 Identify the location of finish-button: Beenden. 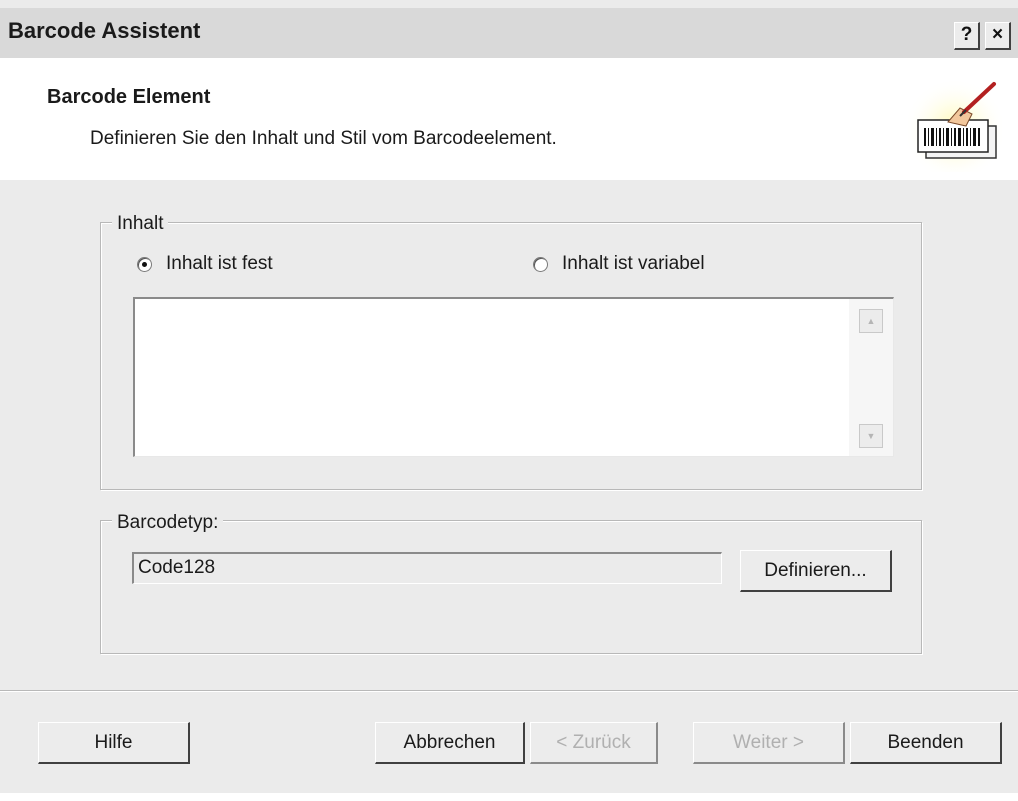
(926, 743).